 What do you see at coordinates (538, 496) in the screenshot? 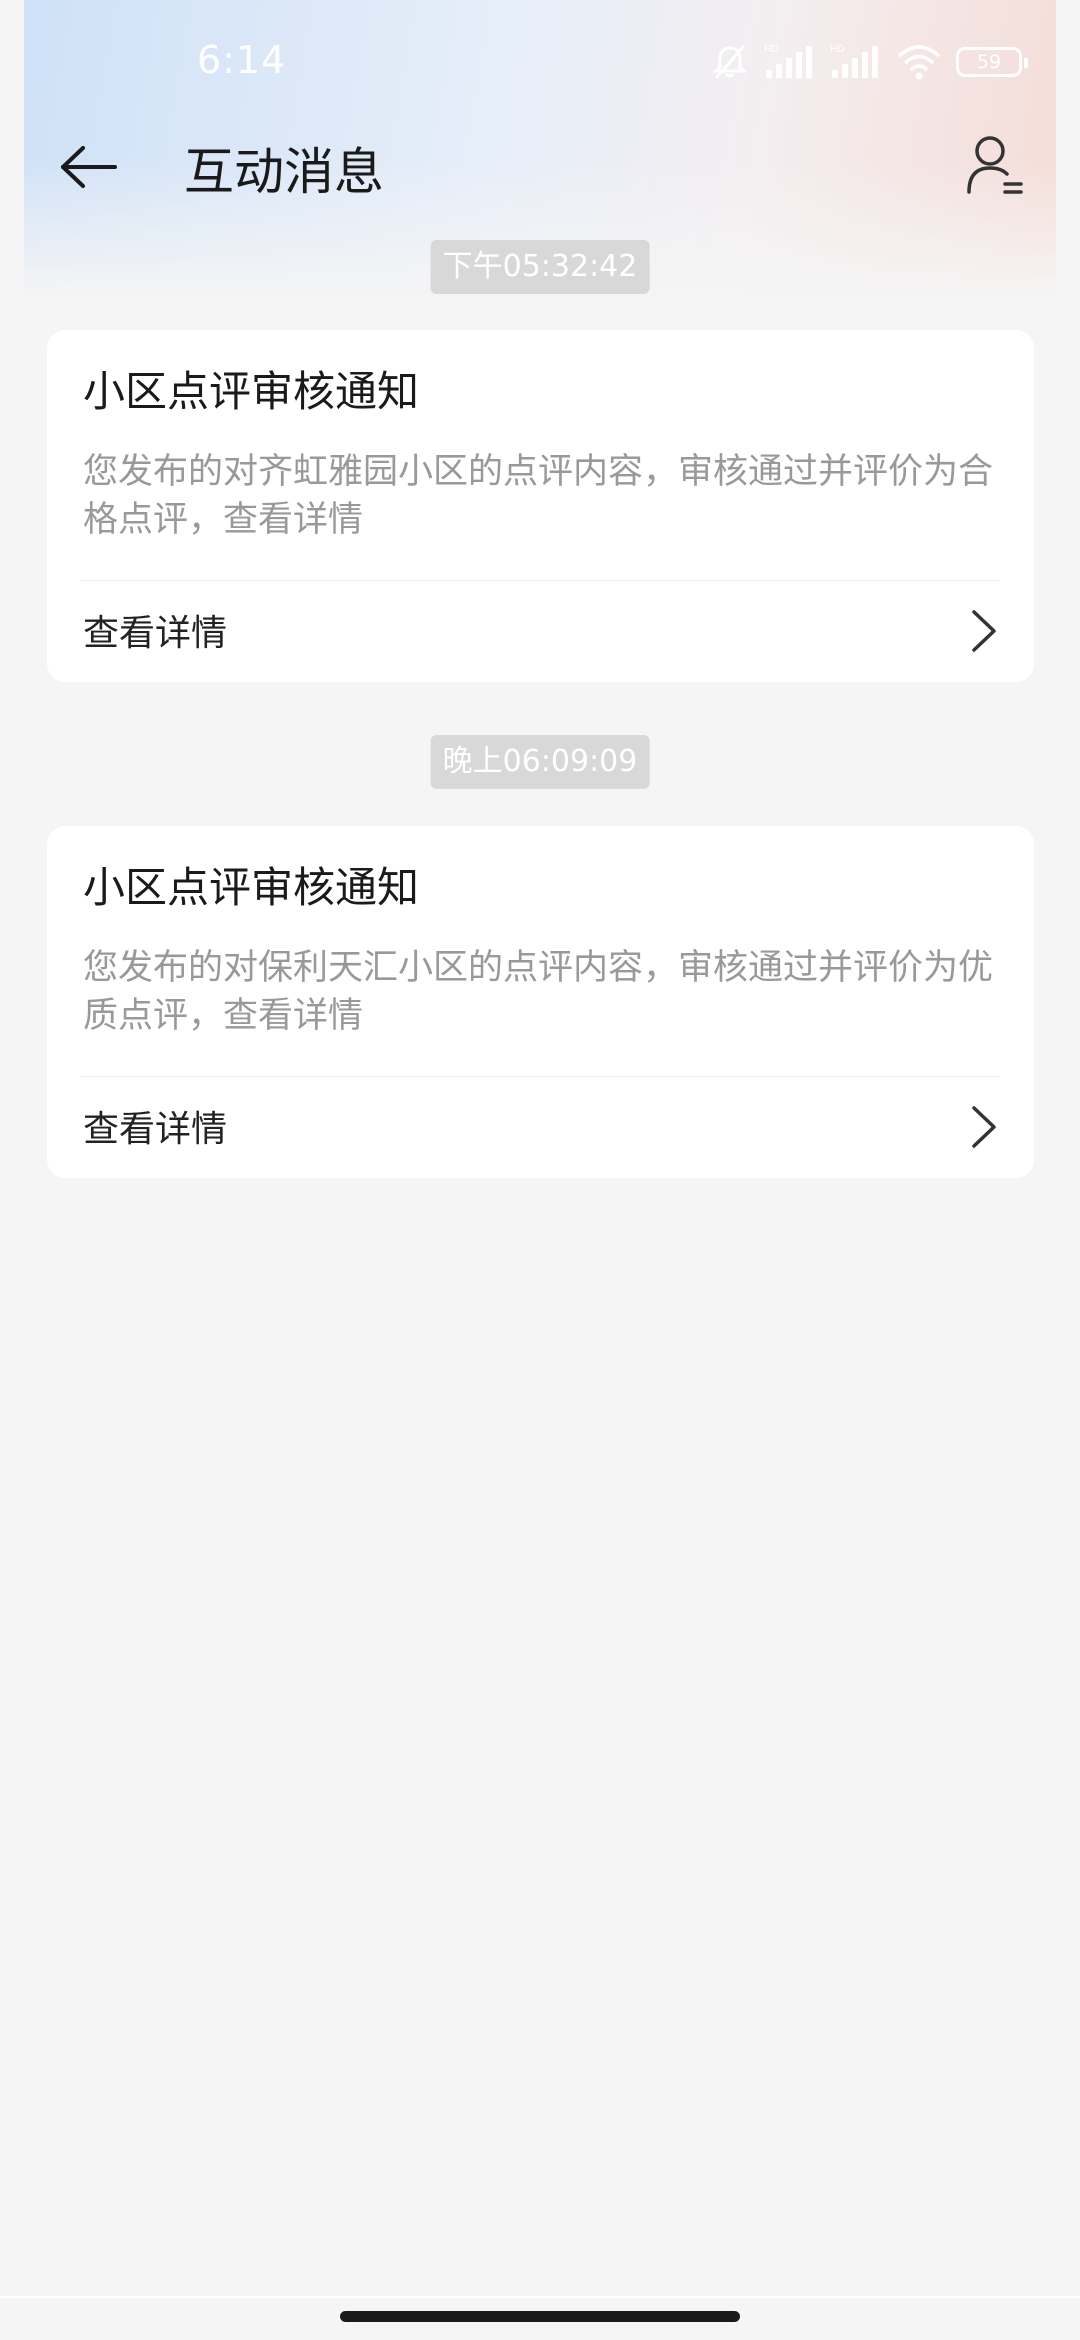
I see `message-body: 您发布的对齐虹雅园小区的点评内容，审核通过并评价为合格点评，查看详情` at bounding box center [538, 496].